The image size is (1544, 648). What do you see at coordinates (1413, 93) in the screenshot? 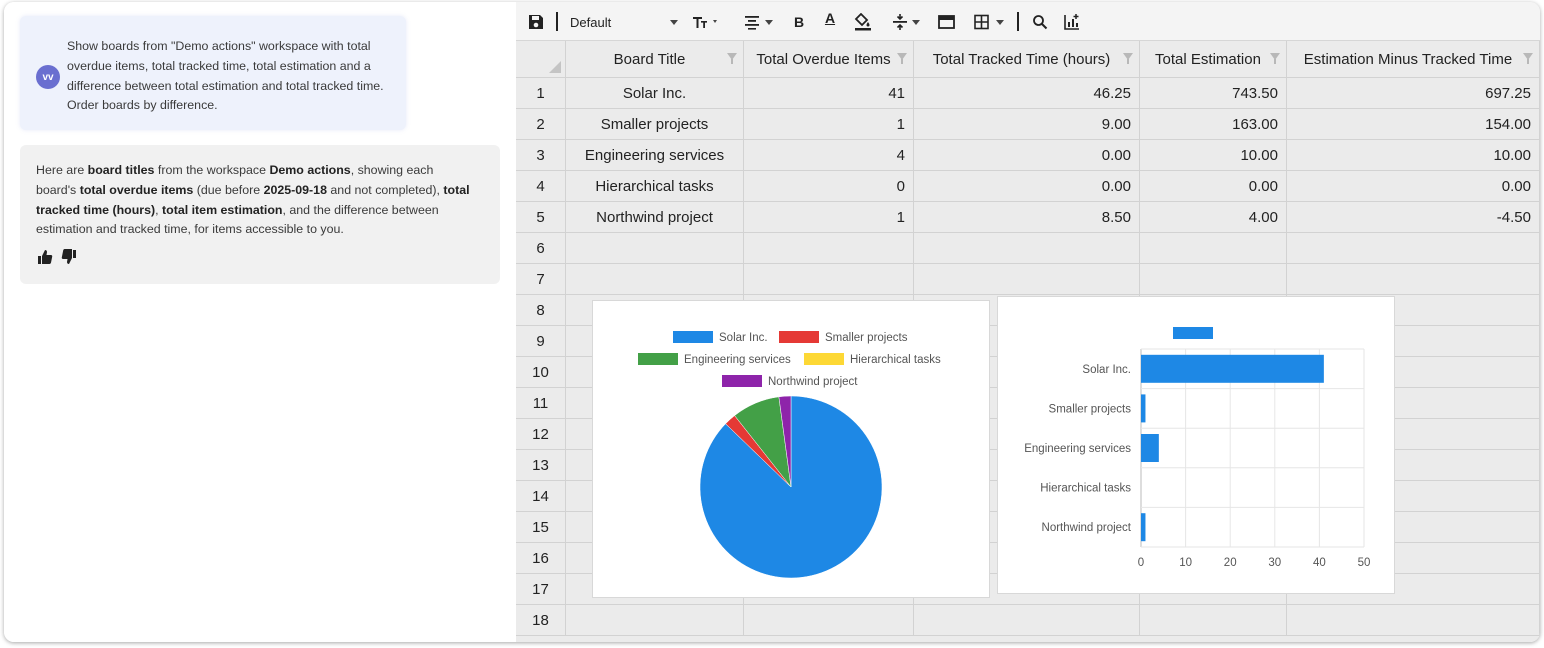
I see `table-cell: 697.25` at bounding box center [1413, 93].